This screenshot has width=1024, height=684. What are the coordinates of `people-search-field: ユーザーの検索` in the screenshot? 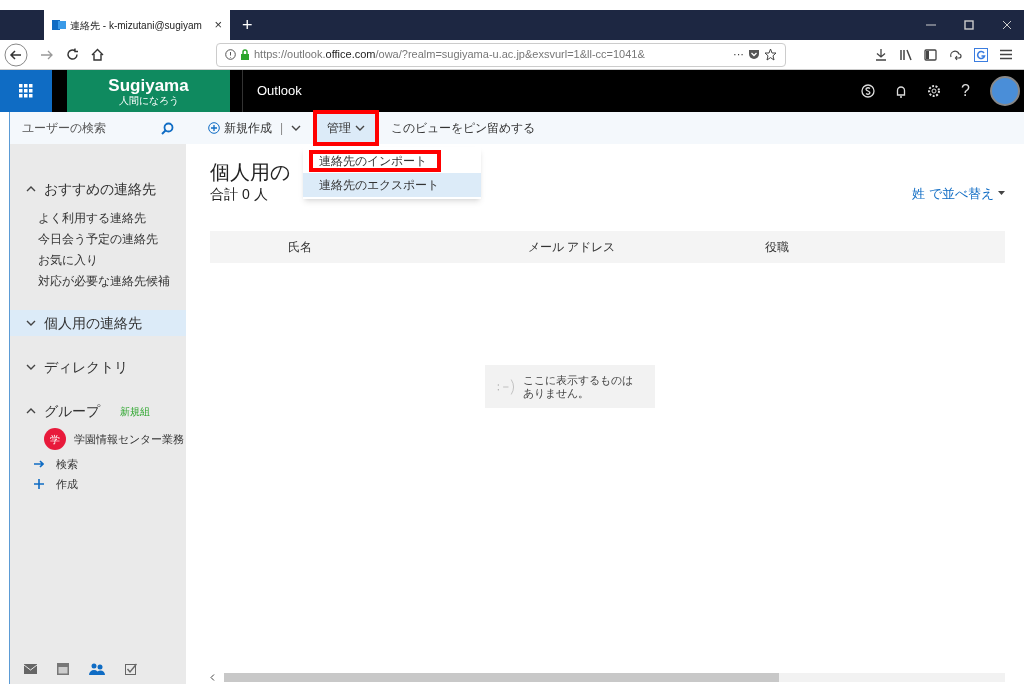 It's located at (91, 128).